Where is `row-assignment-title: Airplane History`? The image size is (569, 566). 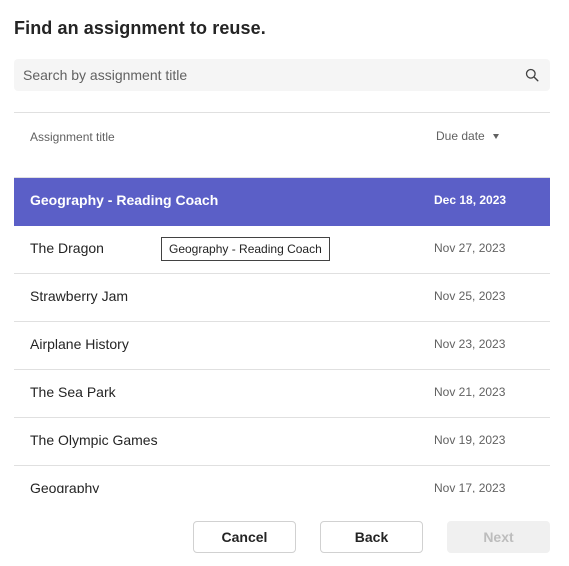 row-assignment-title: Airplane History is located at coordinates (79, 344).